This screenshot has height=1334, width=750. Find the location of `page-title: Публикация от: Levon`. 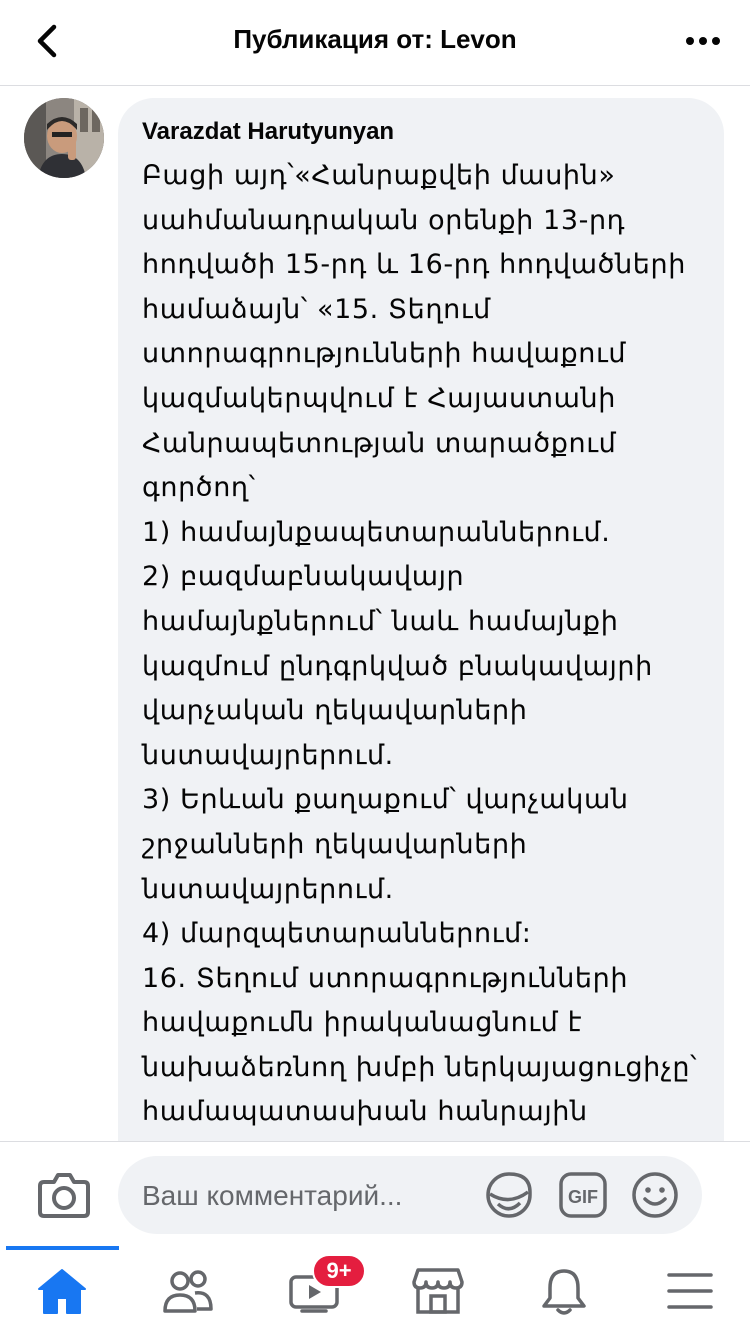

page-title: Публикация от: Levon is located at coordinates (375, 39).